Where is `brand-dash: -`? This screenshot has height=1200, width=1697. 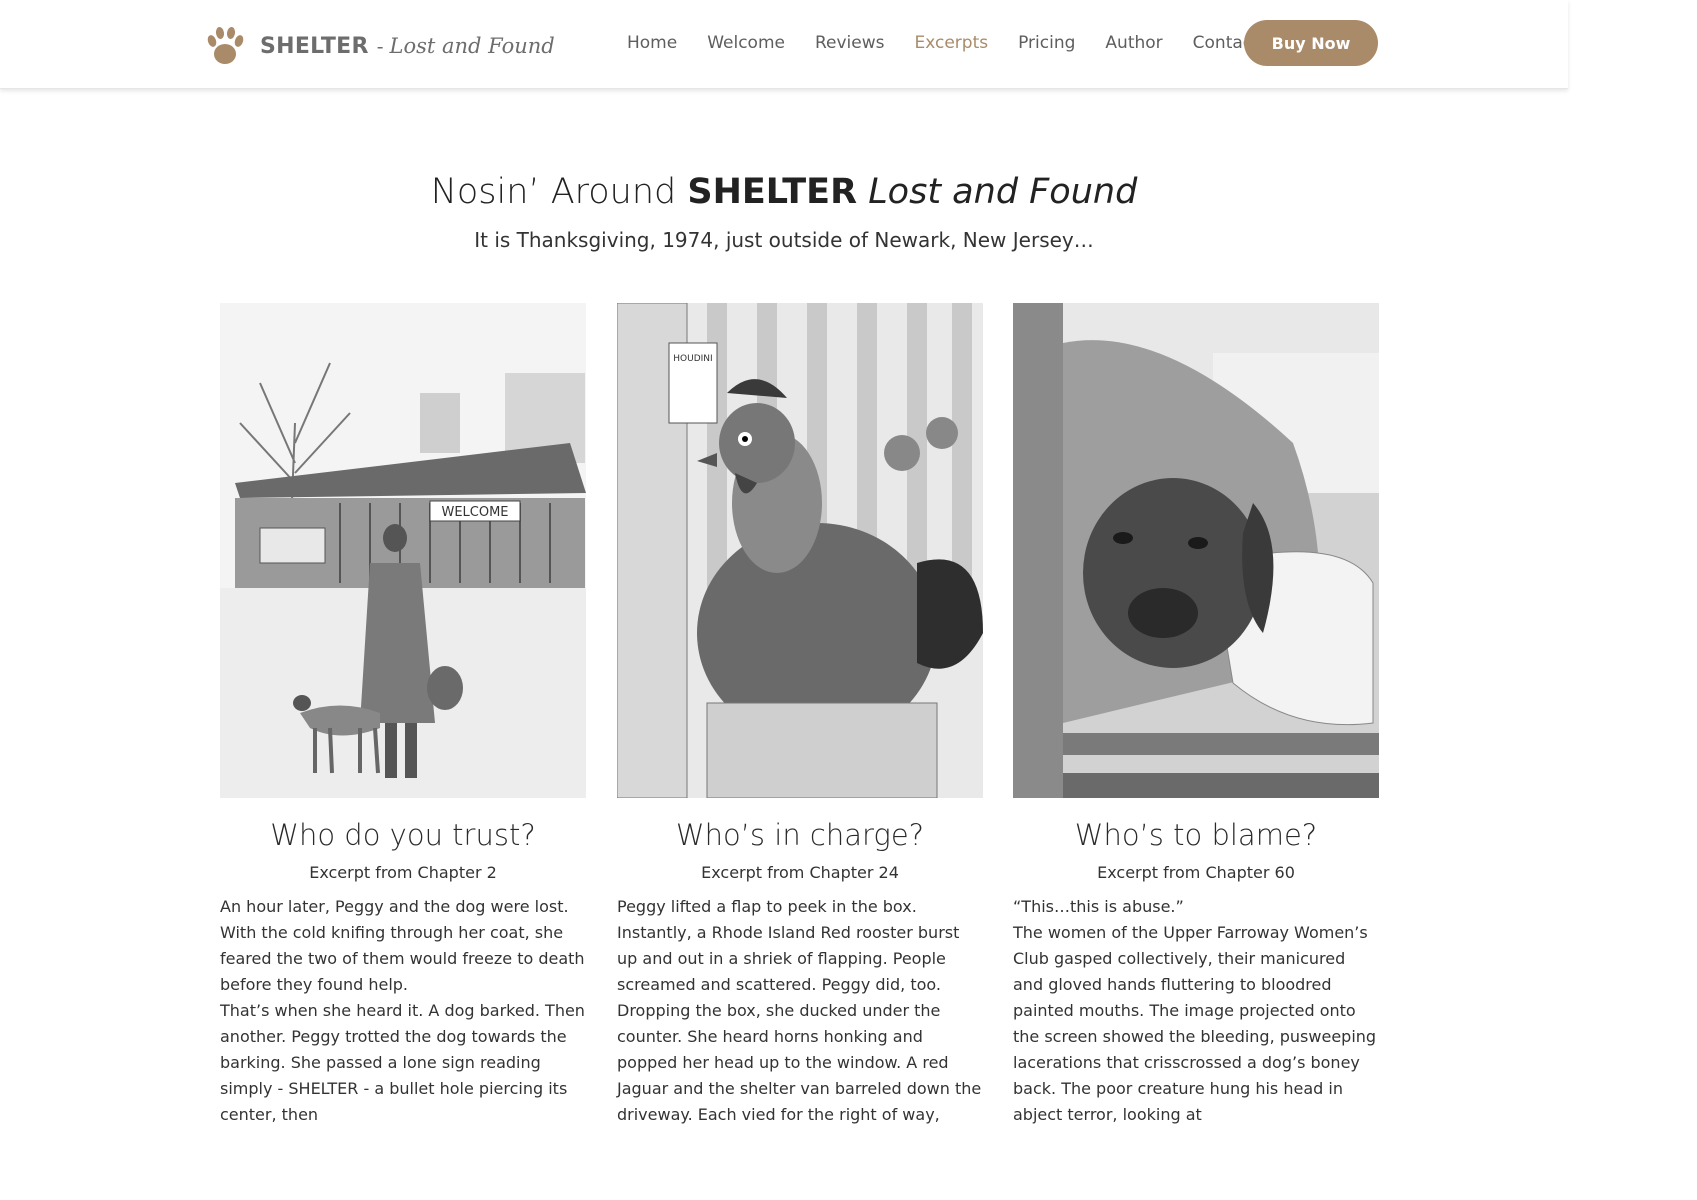
brand-dash: - is located at coordinates (380, 46).